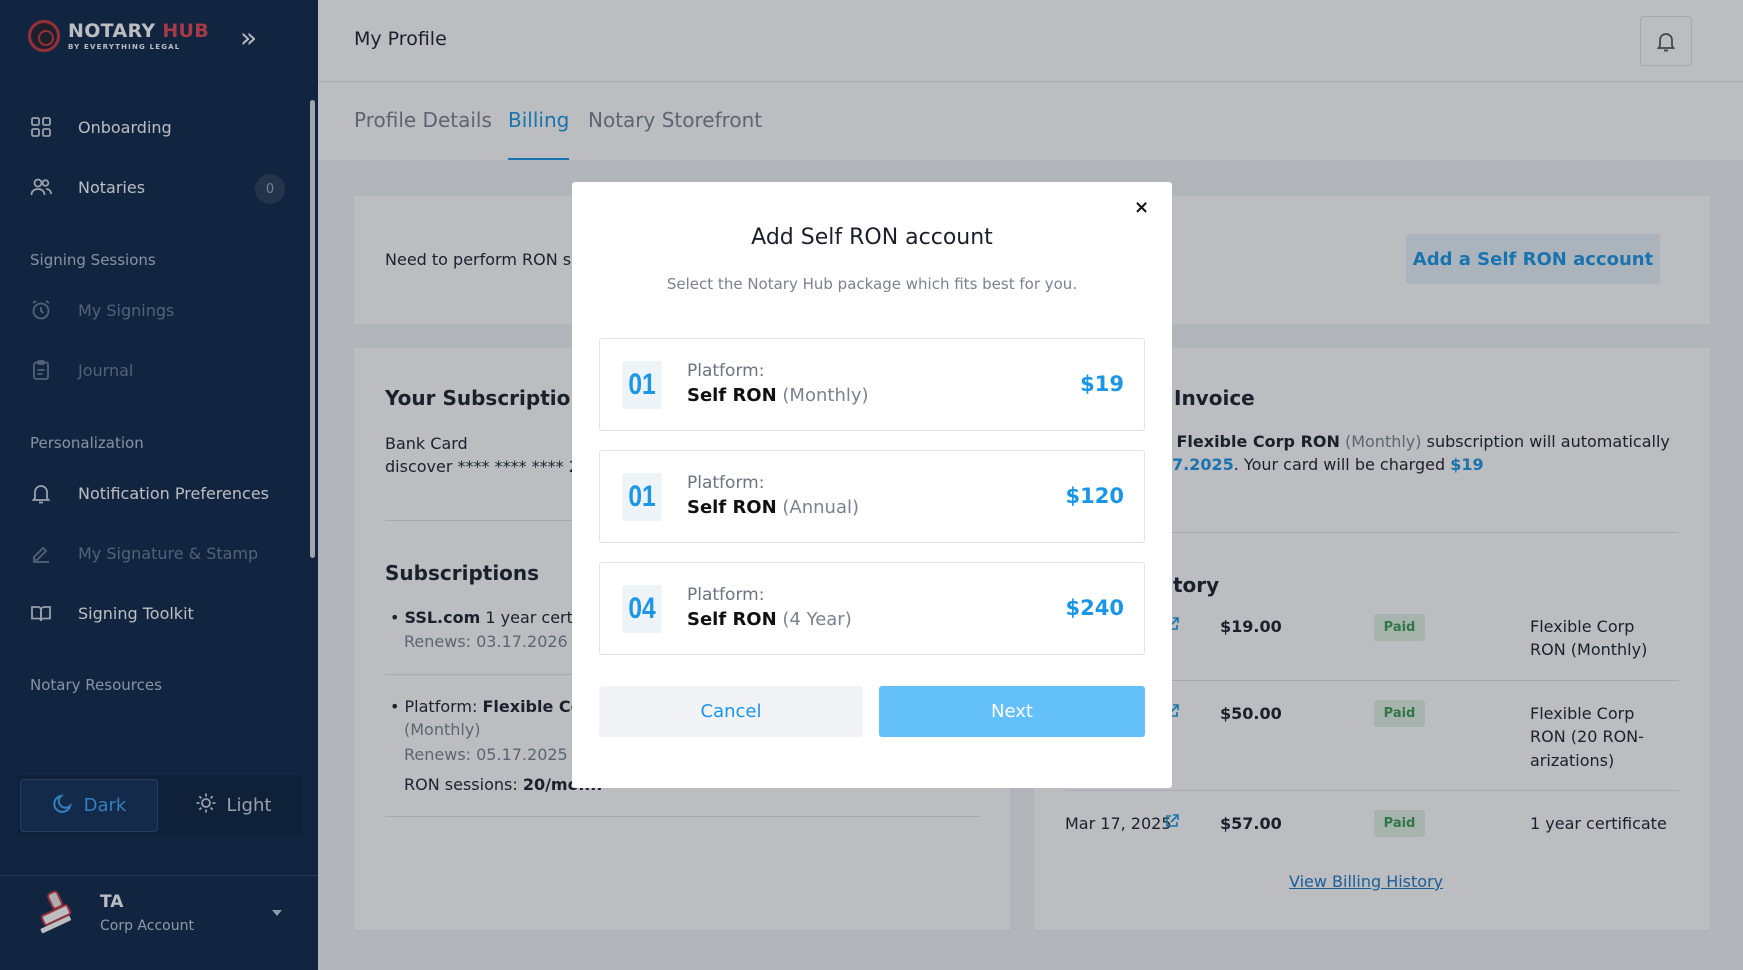  I want to click on cancel-button: Cancel, so click(731, 711).